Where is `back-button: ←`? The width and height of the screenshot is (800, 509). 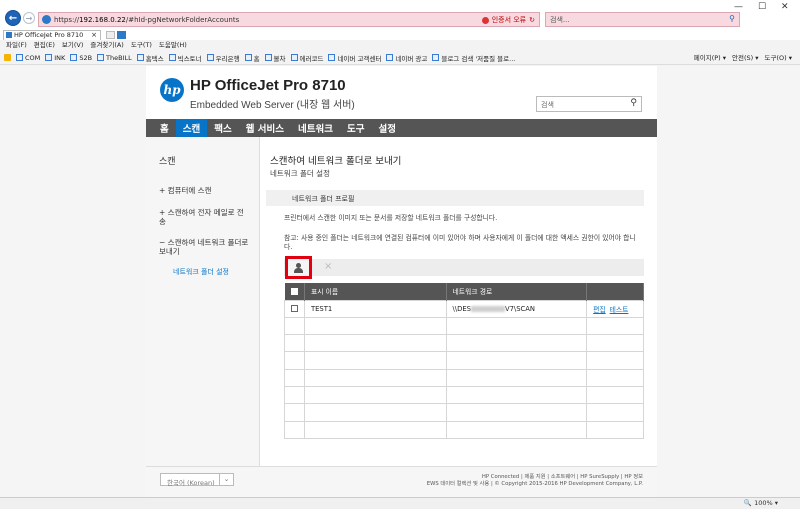 back-button: ← is located at coordinates (13, 18).